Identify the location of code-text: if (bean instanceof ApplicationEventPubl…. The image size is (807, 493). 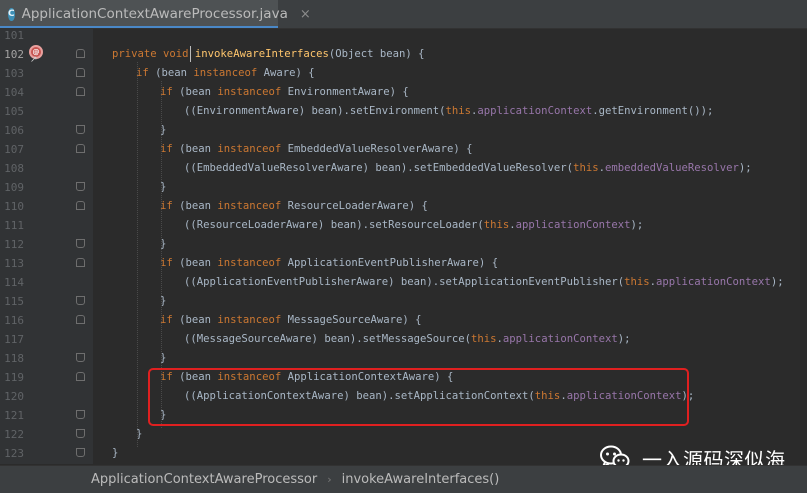
(329, 263).